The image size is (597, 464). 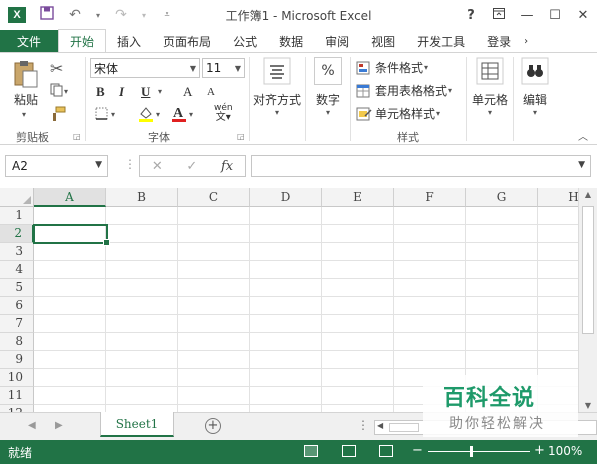 I want to click on page-layout-view-icon, so click(x=349, y=451).